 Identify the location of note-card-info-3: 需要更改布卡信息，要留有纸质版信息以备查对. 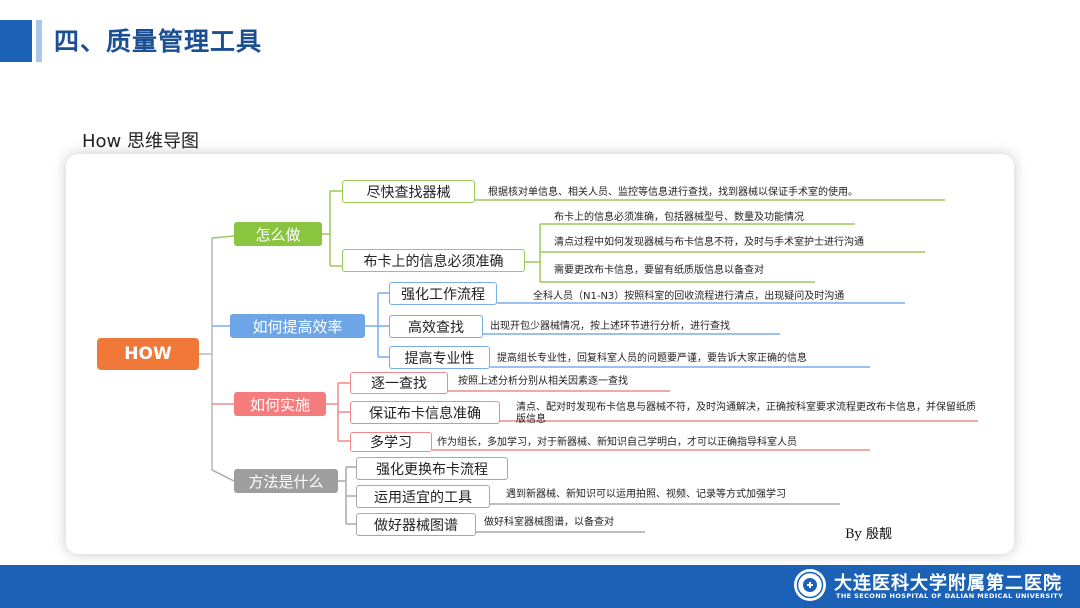
(659, 270).